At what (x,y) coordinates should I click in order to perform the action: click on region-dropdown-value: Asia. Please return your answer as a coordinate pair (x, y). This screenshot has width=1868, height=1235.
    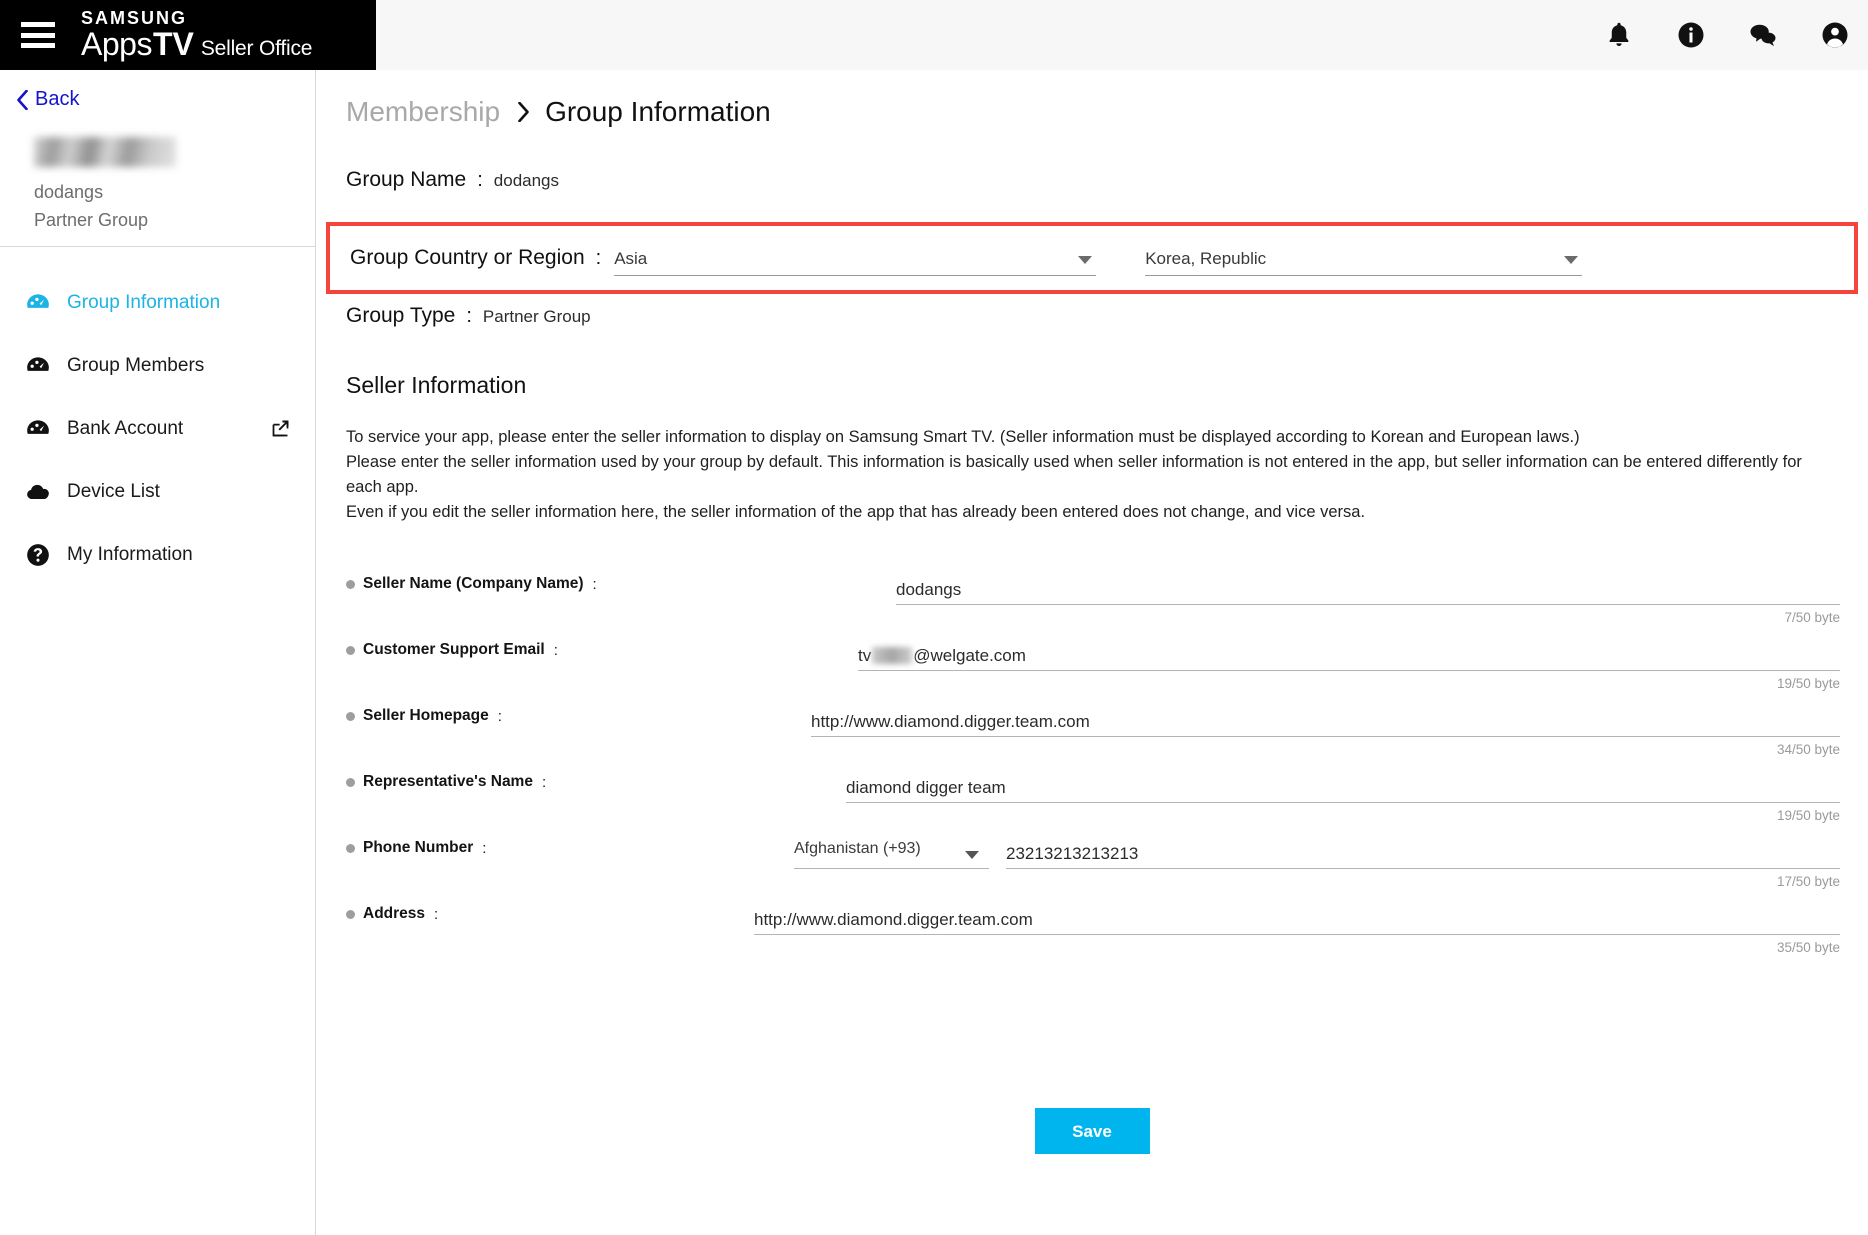
    Looking at the image, I should click on (631, 258).